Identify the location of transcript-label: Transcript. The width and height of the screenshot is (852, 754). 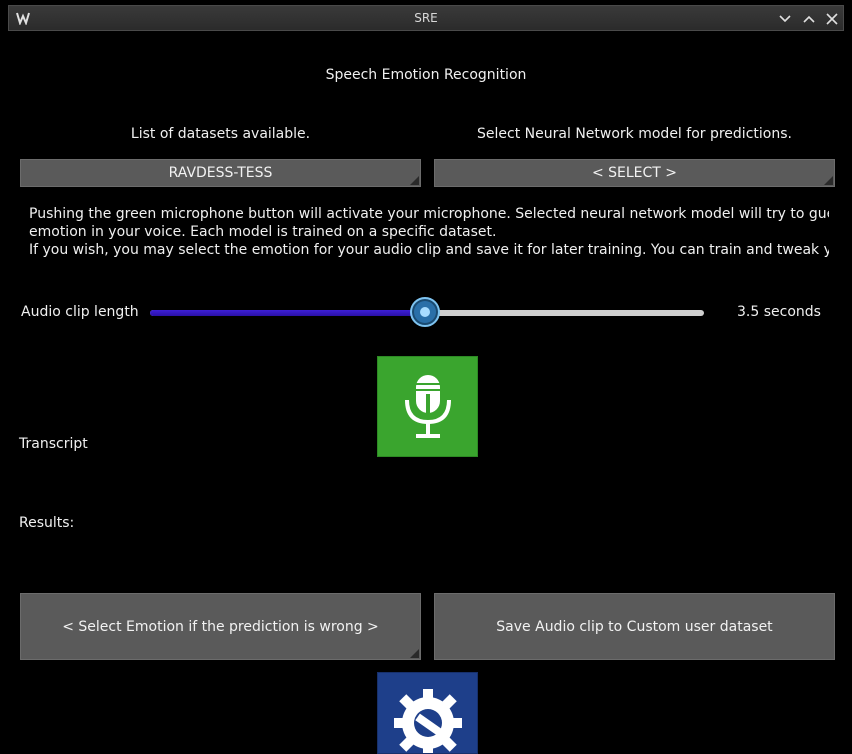
(53, 444).